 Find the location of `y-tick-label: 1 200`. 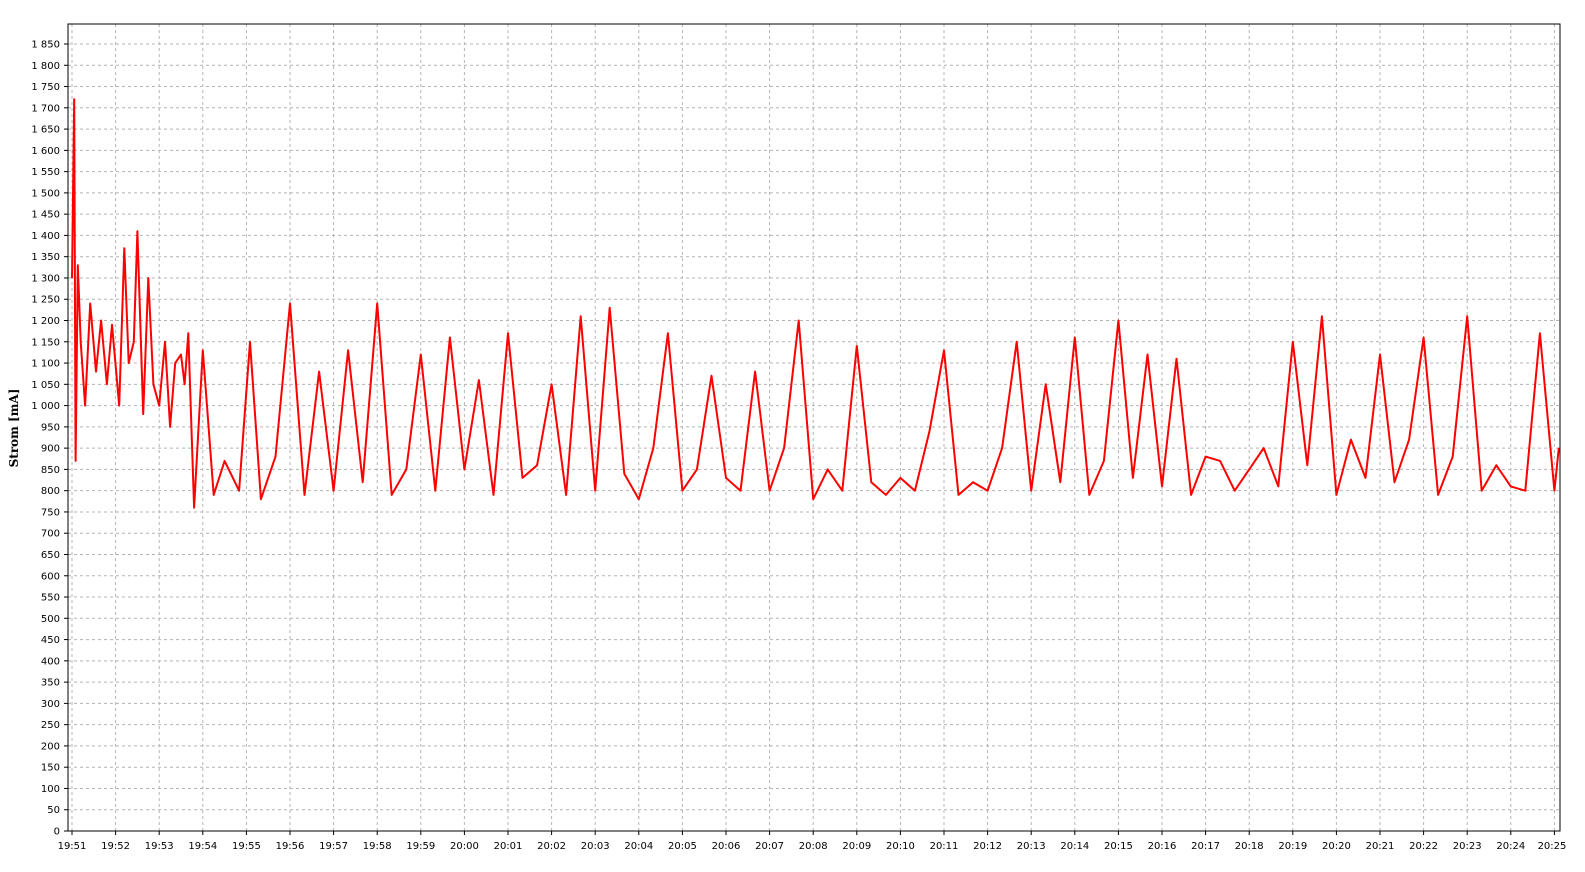

y-tick-label: 1 200 is located at coordinates (45, 321).